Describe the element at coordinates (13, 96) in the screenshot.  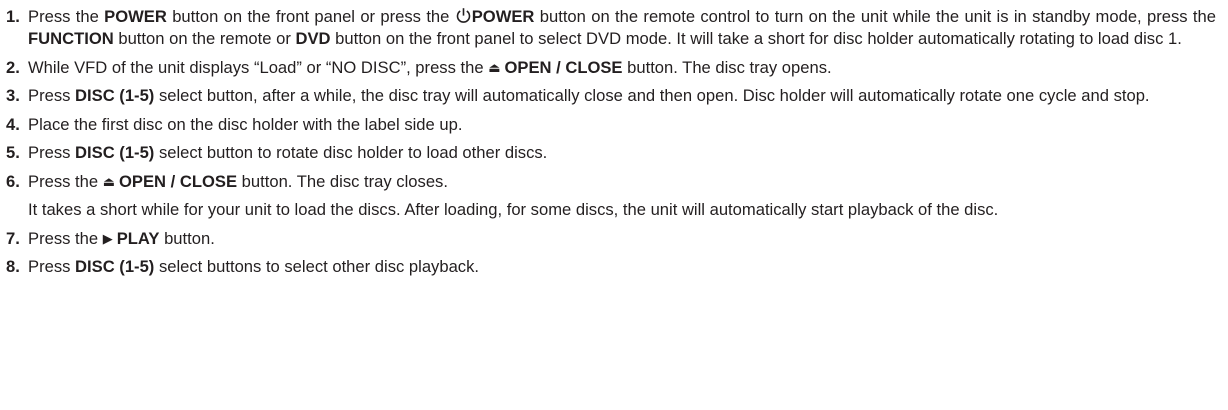
I see `step-number: 3.` at that location.